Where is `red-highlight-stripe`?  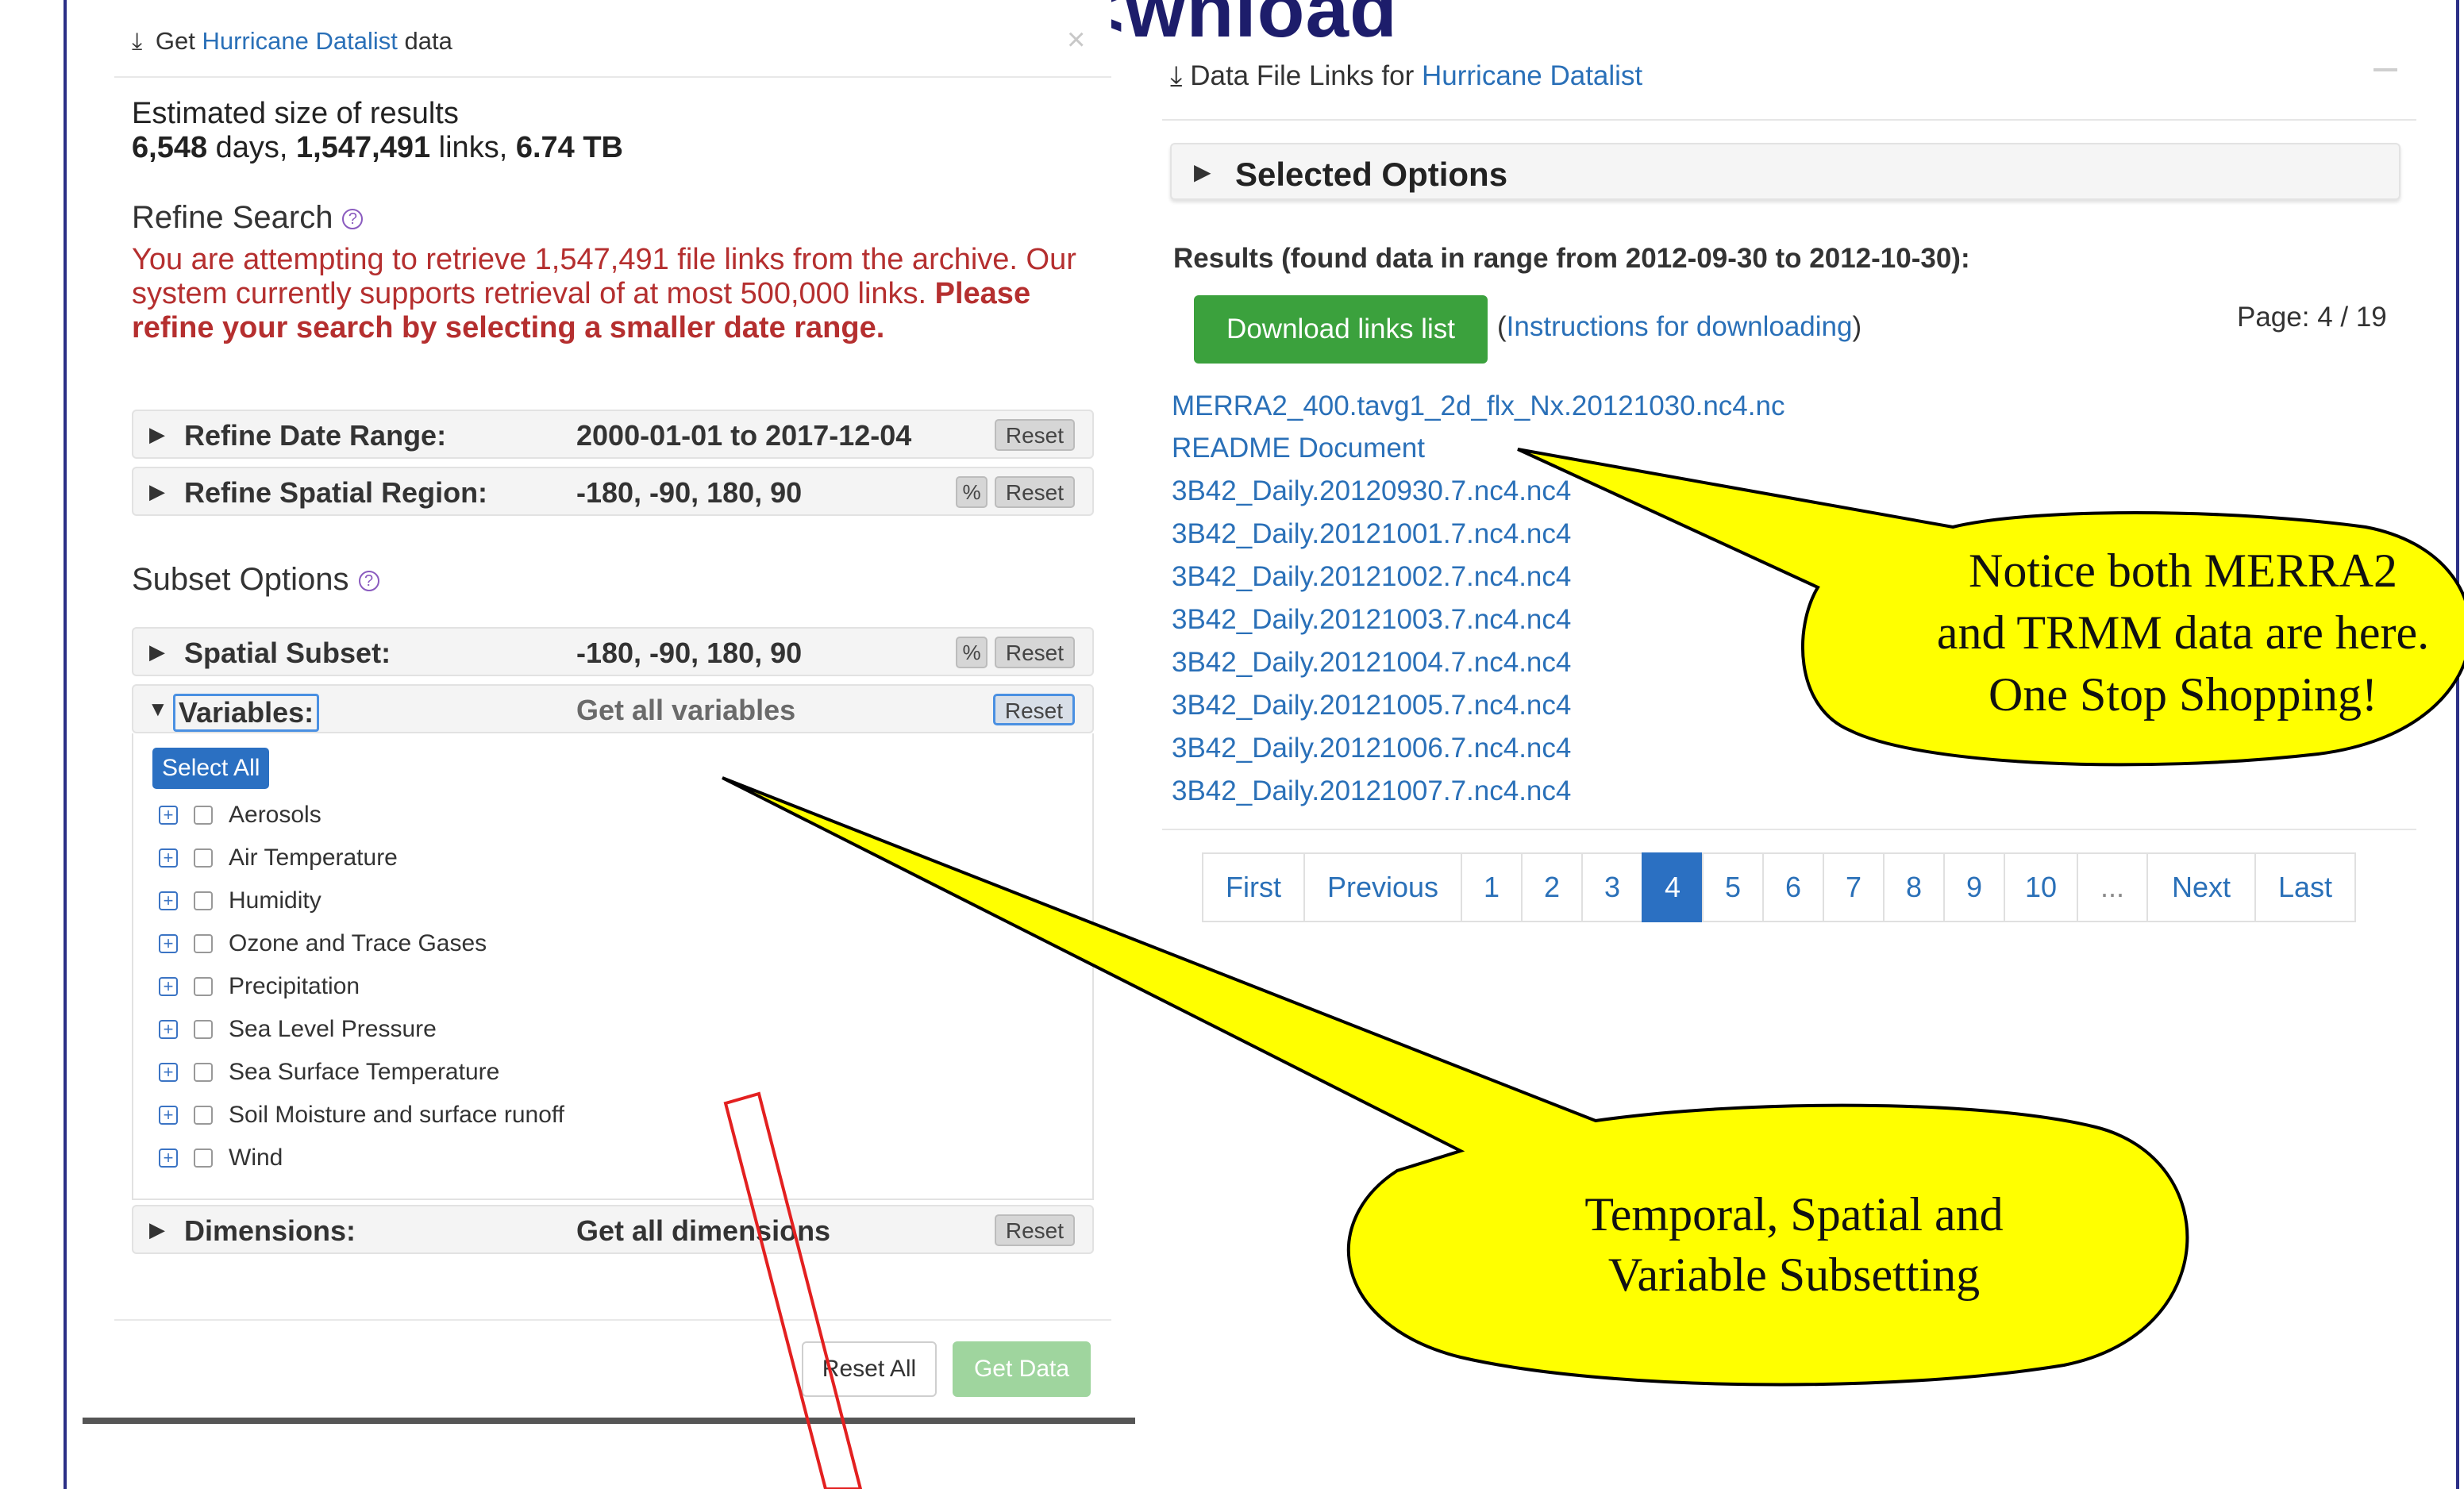 red-highlight-stripe is located at coordinates (793, 1290).